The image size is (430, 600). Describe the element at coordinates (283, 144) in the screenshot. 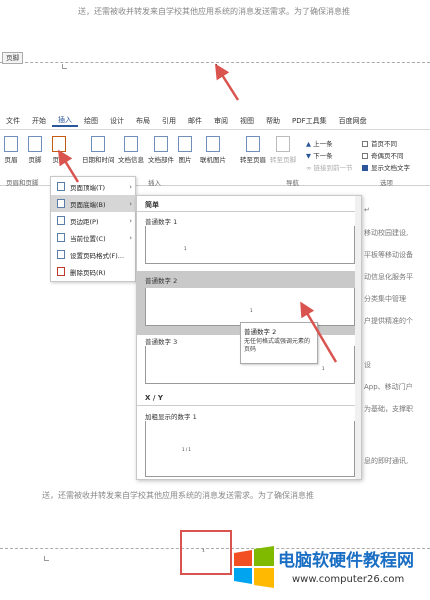

I see `goto-footer-icon` at that location.